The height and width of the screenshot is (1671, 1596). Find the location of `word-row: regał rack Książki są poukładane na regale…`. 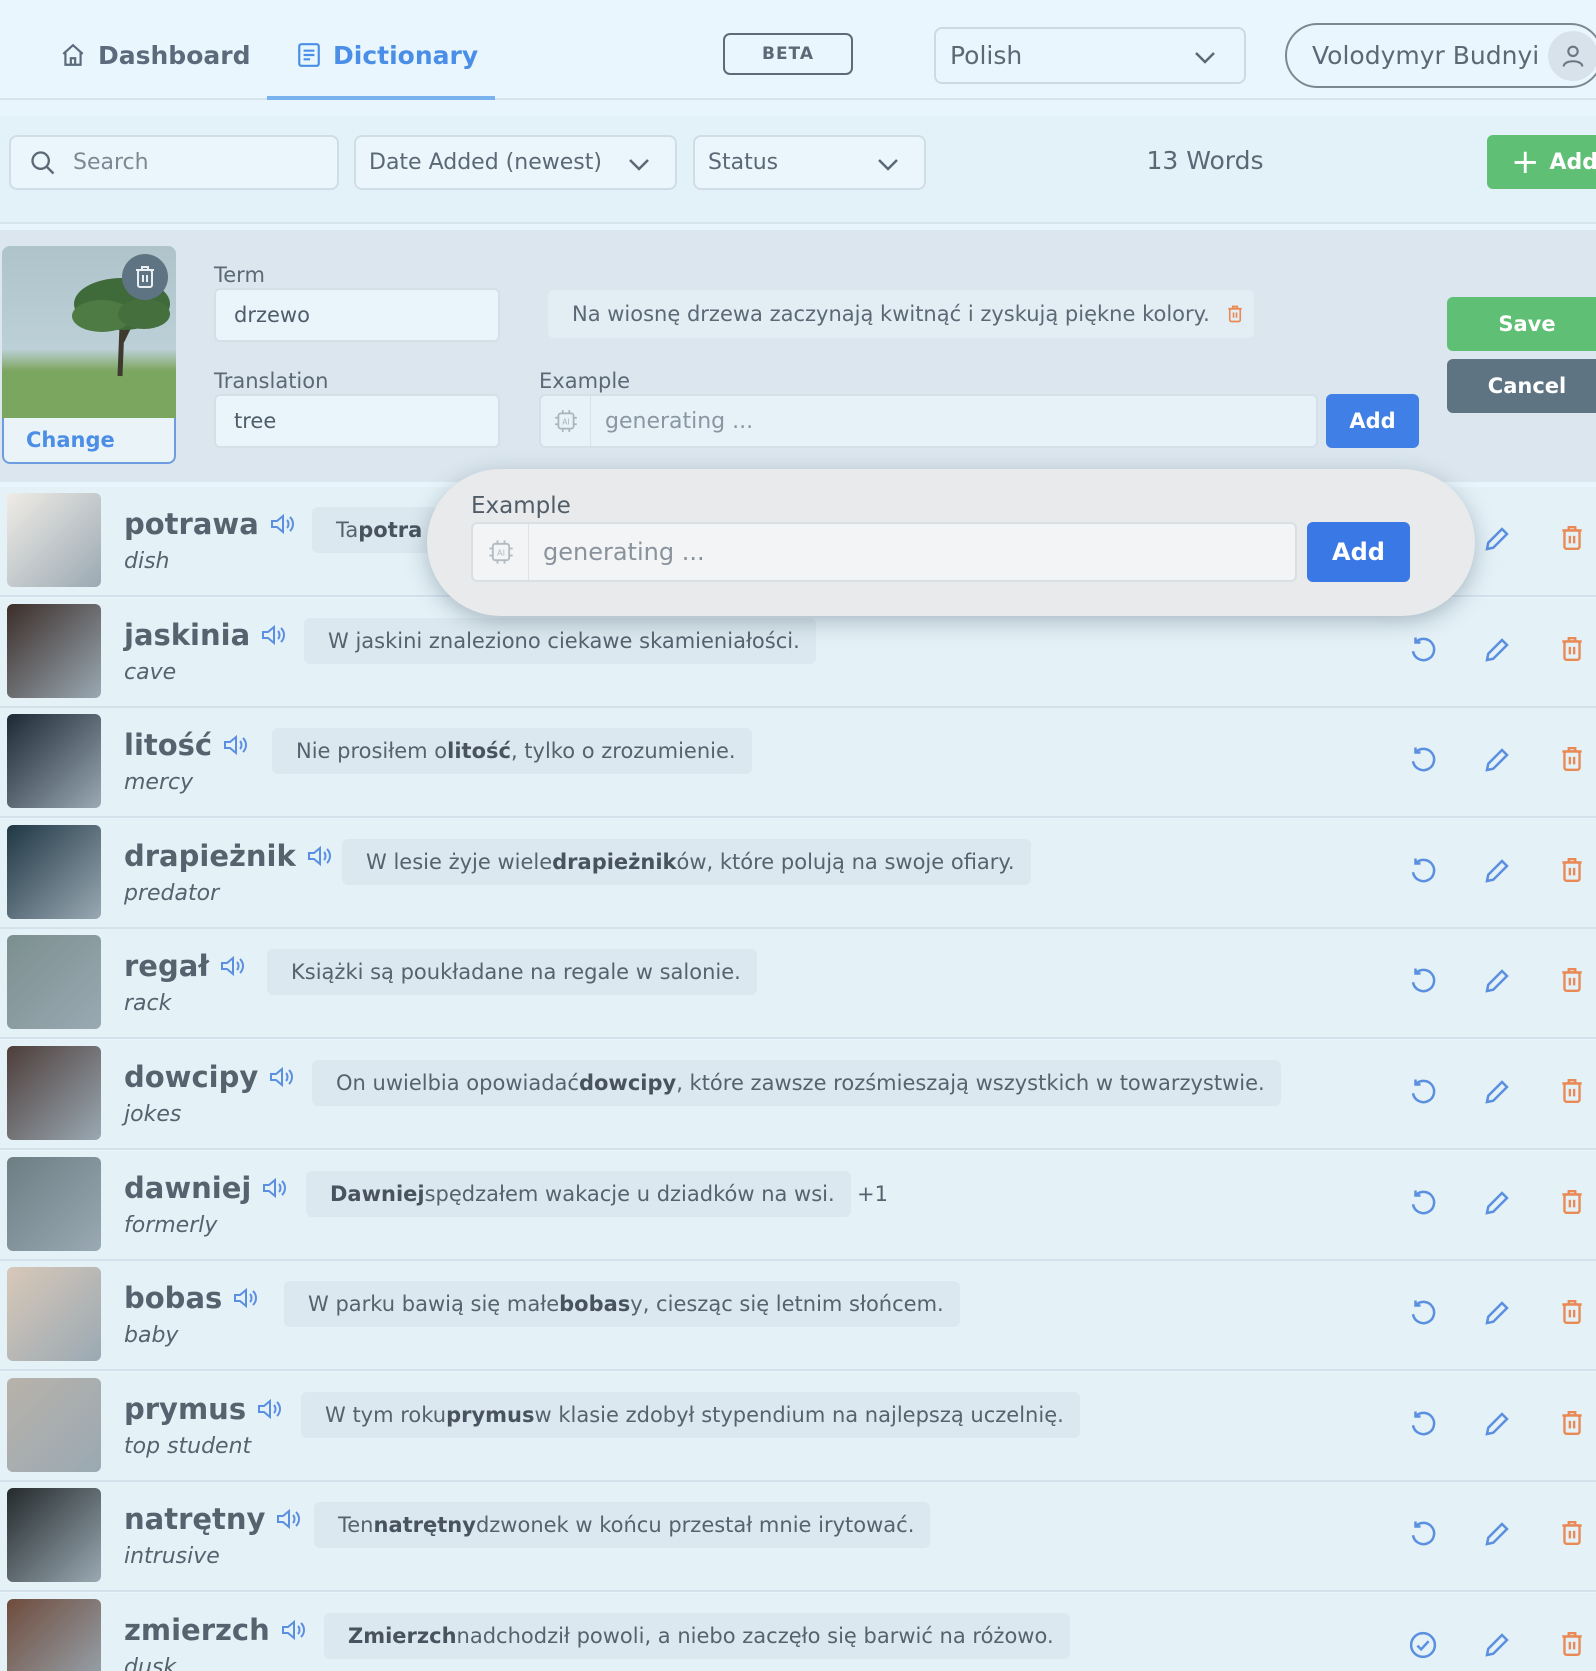

word-row: regał rack Książki są poukładane na regale… is located at coordinates (798, 984).